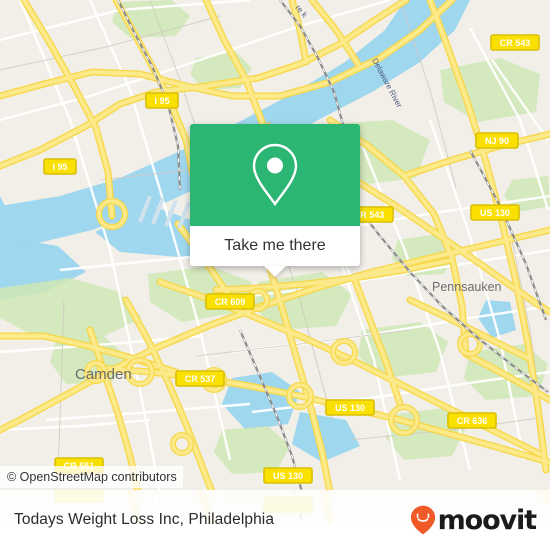 Image resolution: width=550 pixels, height=550 pixels. I want to click on attribution-text: © OpenStreetMap contributors, so click(92, 477).